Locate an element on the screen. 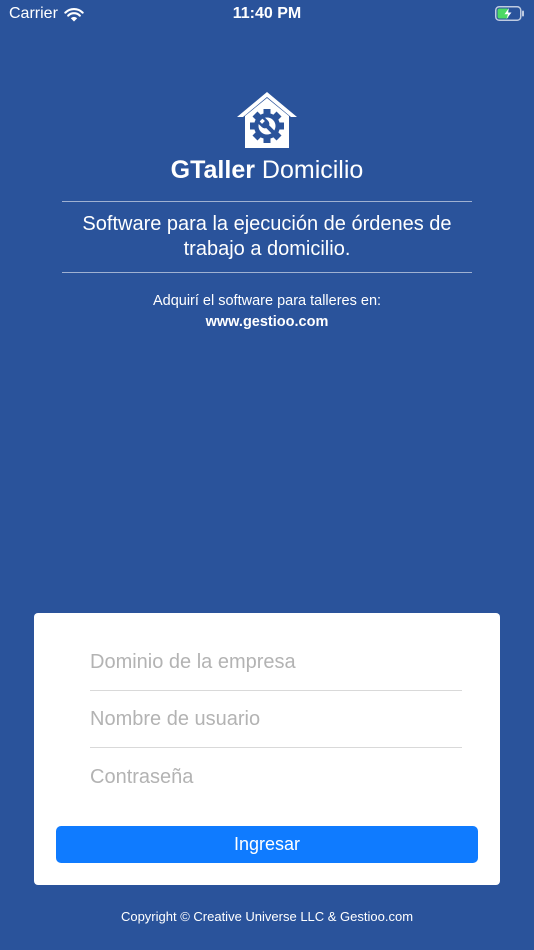 The image size is (534, 950). status-bar: Carrier 11:40 PM is located at coordinates (267, 14).